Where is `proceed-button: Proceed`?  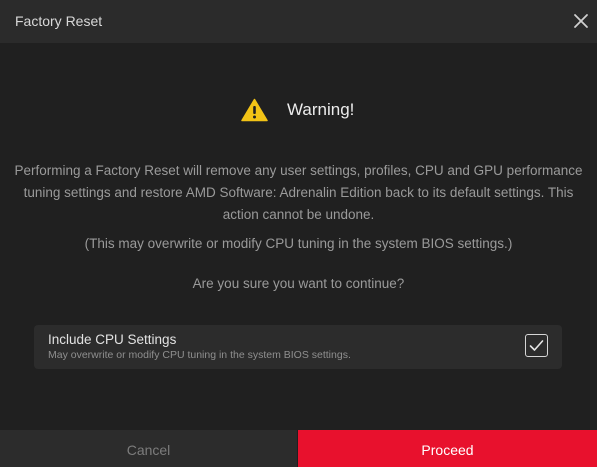 proceed-button: Proceed is located at coordinates (447, 448).